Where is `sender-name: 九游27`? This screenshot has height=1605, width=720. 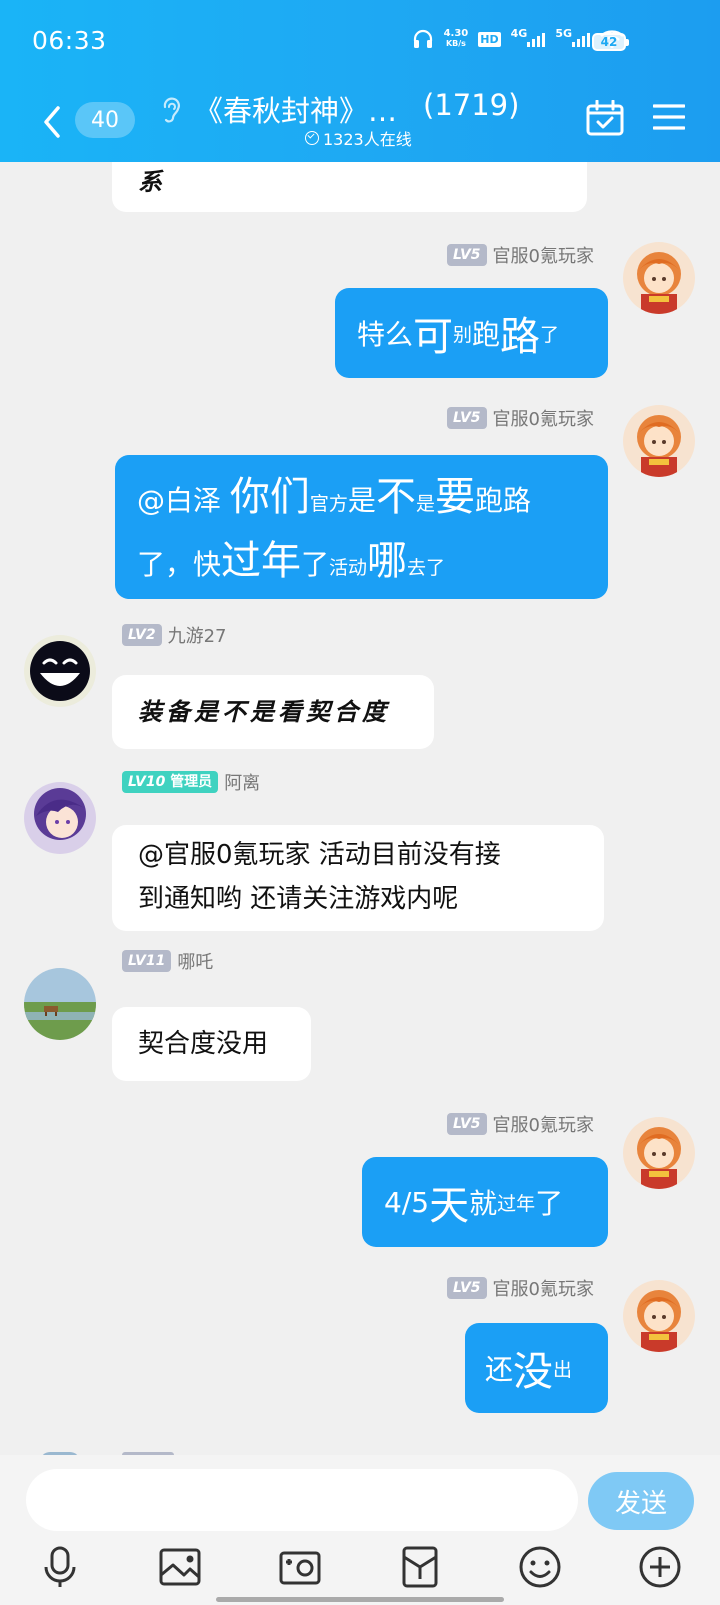
sender-name: 九游27 is located at coordinates (197, 635).